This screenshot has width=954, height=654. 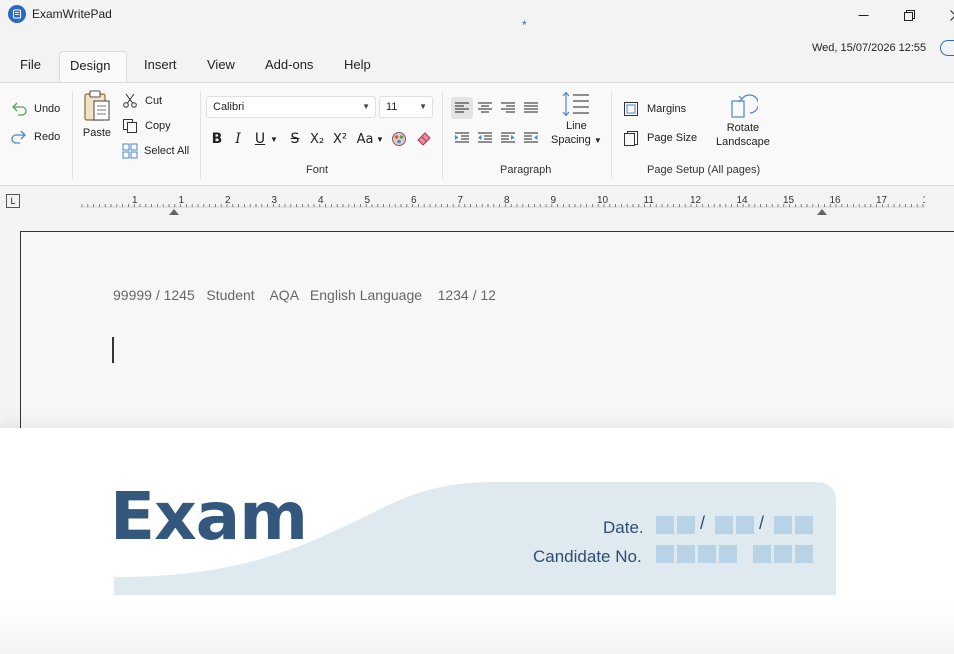 I want to click on rotate-label-2: Landscape, so click(x=743, y=142).